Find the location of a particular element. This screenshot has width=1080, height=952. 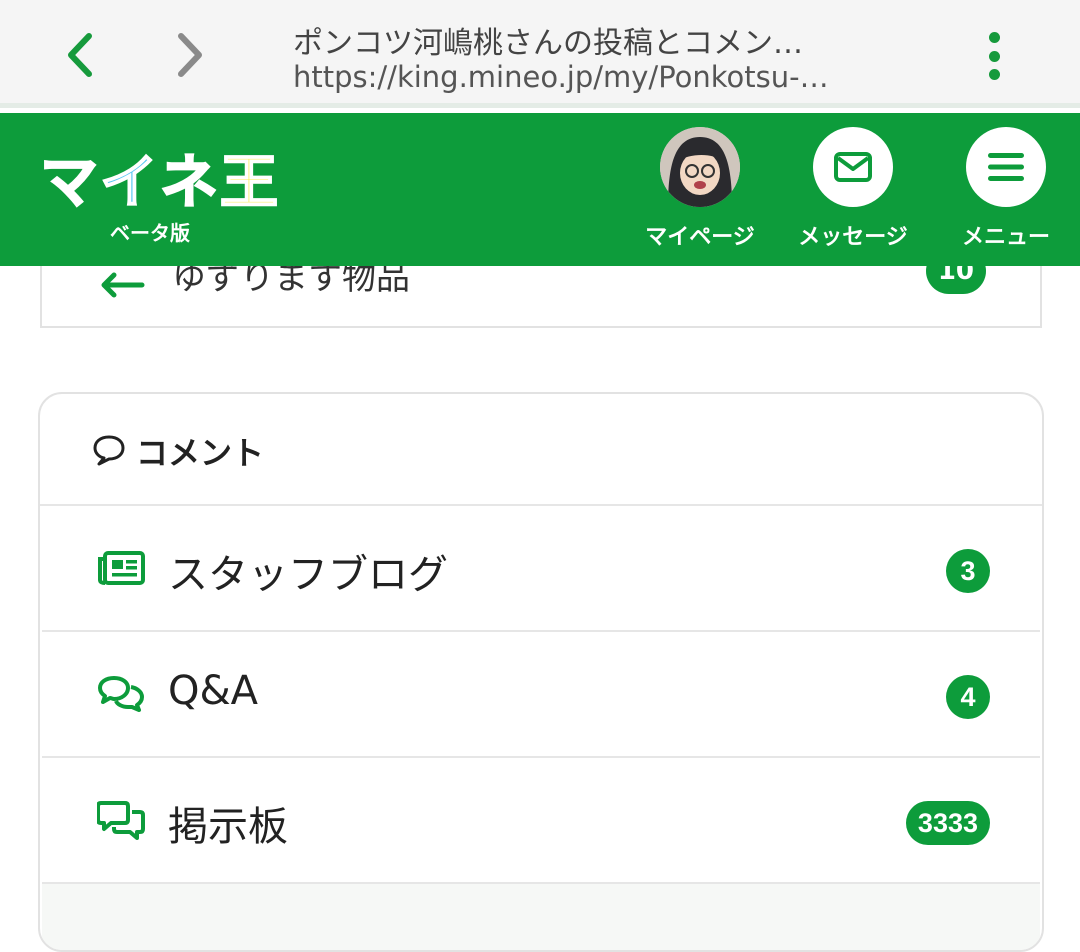

comment-row-staff-blog: スタッフブログ 3 is located at coordinates (541, 569).